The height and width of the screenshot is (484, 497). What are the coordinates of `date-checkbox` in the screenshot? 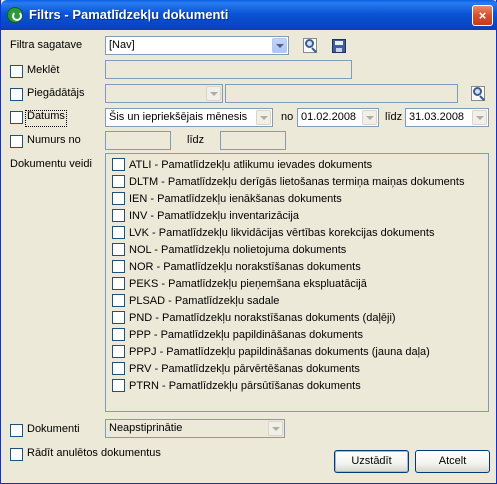 It's located at (38, 118).